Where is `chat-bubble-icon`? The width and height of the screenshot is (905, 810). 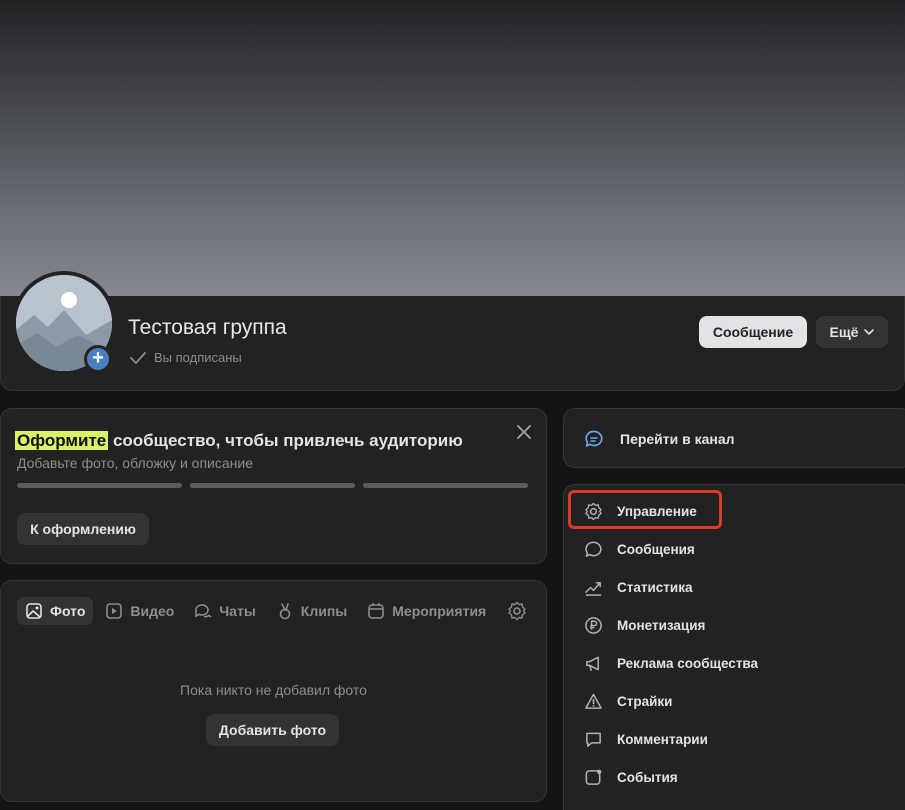 chat-bubble-icon is located at coordinates (594, 438).